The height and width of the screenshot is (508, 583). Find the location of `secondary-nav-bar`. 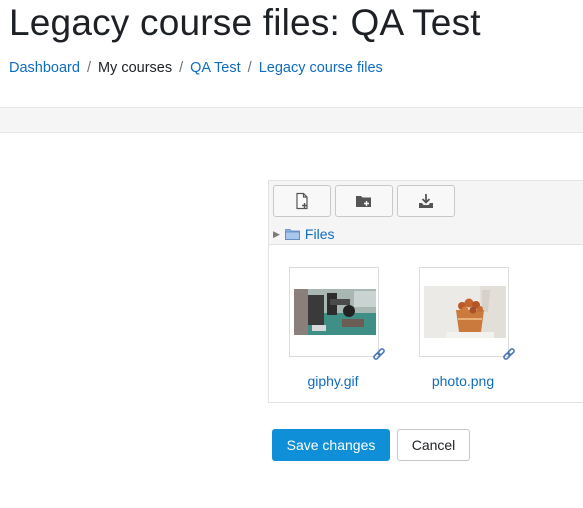

secondary-nav-bar is located at coordinates (291, 120).